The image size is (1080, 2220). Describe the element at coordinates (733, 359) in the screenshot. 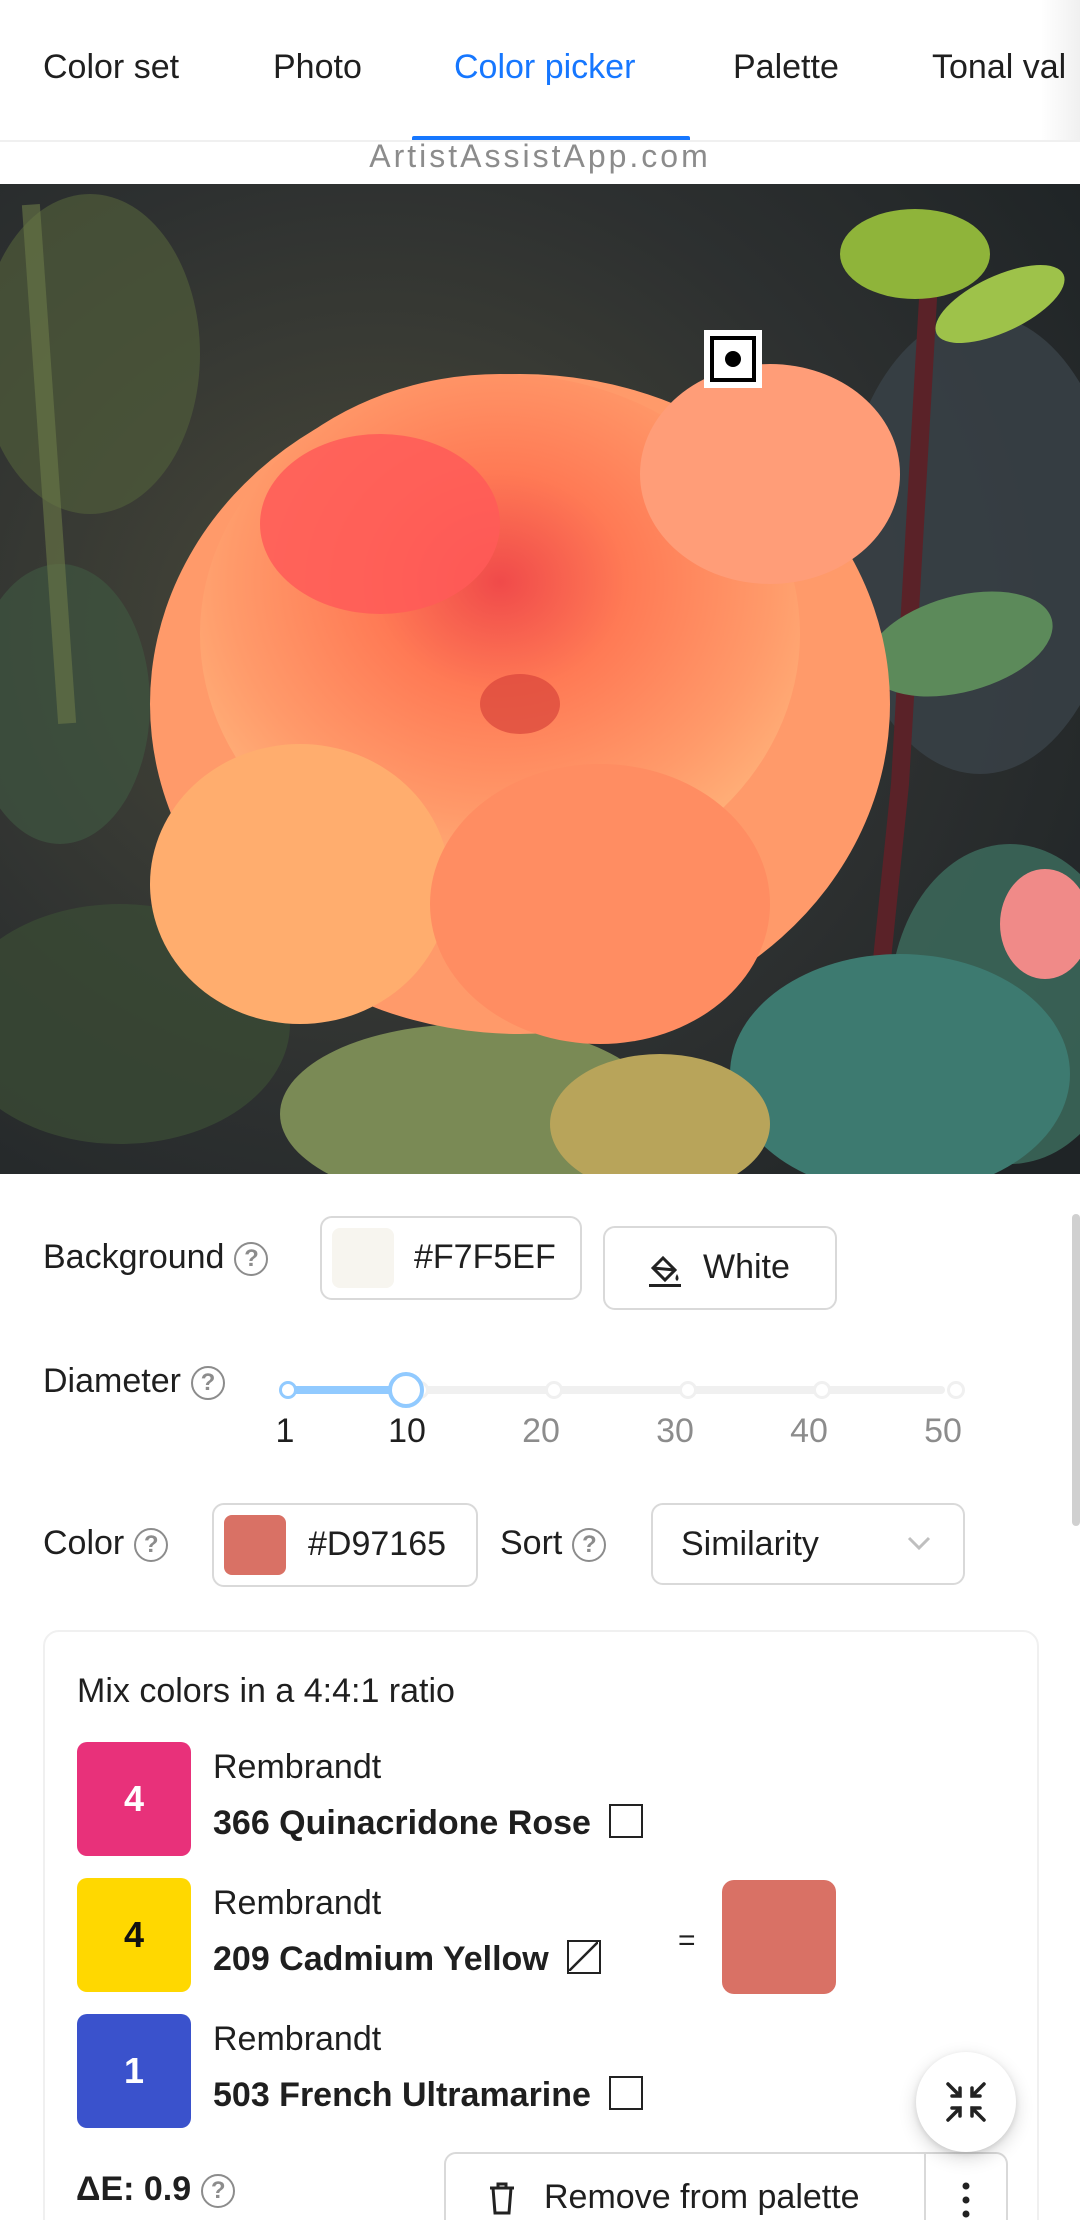

I see `target-sampler-icon` at that location.